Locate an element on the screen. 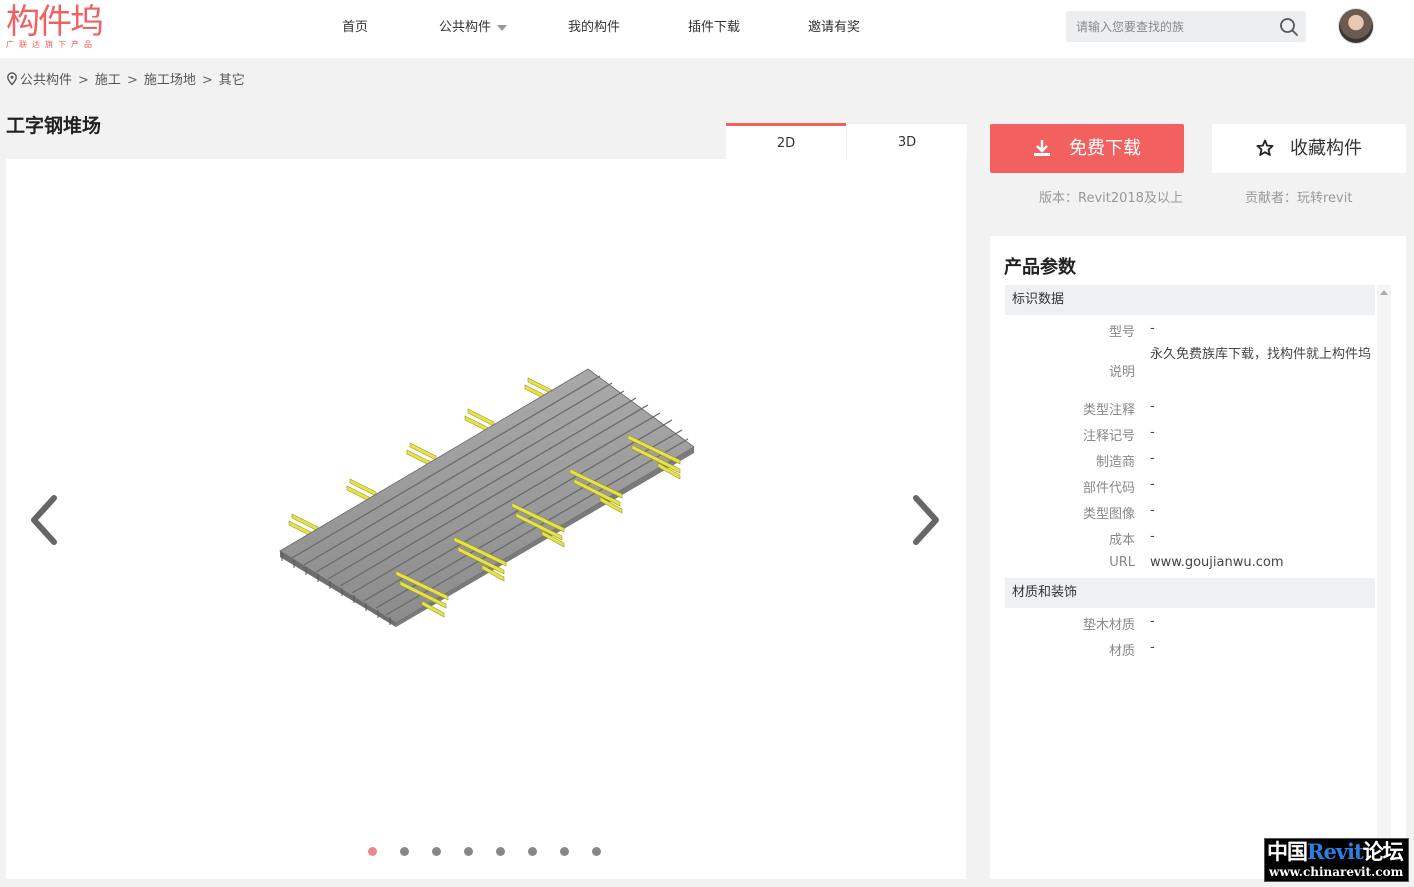 This screenshot has height=887, width=1414. favorite-button: 收藏构件 is located at coordinates (1309, 148).